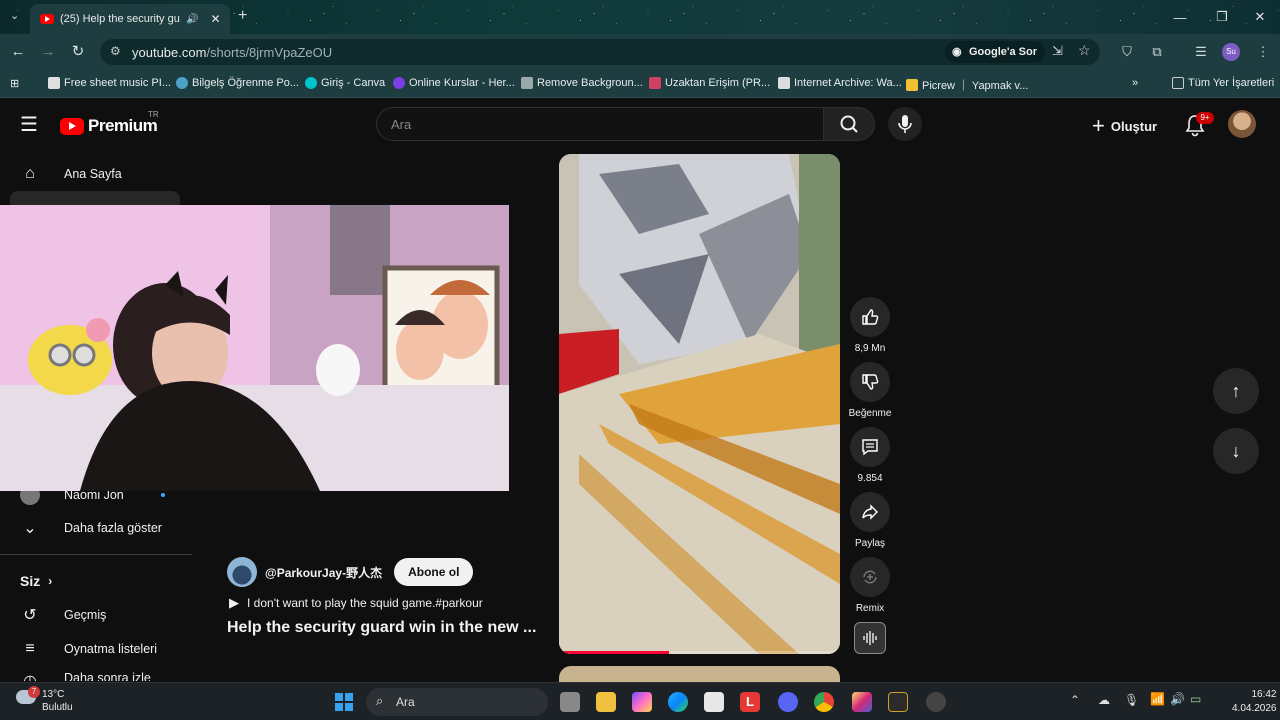  I want to click on all-bookmarks: Tüm Yer İşaretleri, so click(1223, 83).